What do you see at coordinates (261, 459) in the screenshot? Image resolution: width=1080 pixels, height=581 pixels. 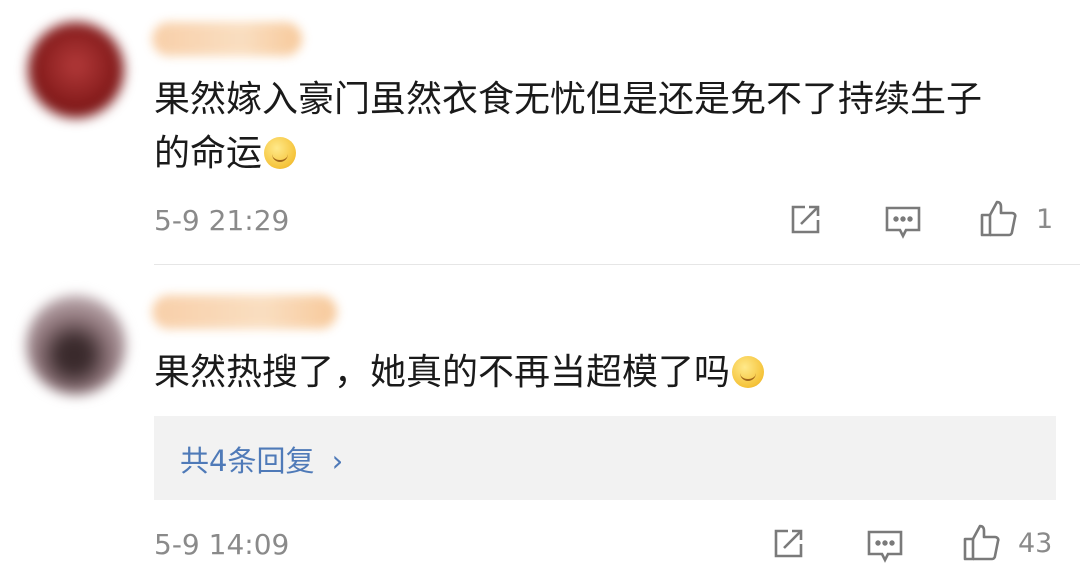 I see `view-replies-link: 共4条回复 ›` at bounding box center [261, 459].